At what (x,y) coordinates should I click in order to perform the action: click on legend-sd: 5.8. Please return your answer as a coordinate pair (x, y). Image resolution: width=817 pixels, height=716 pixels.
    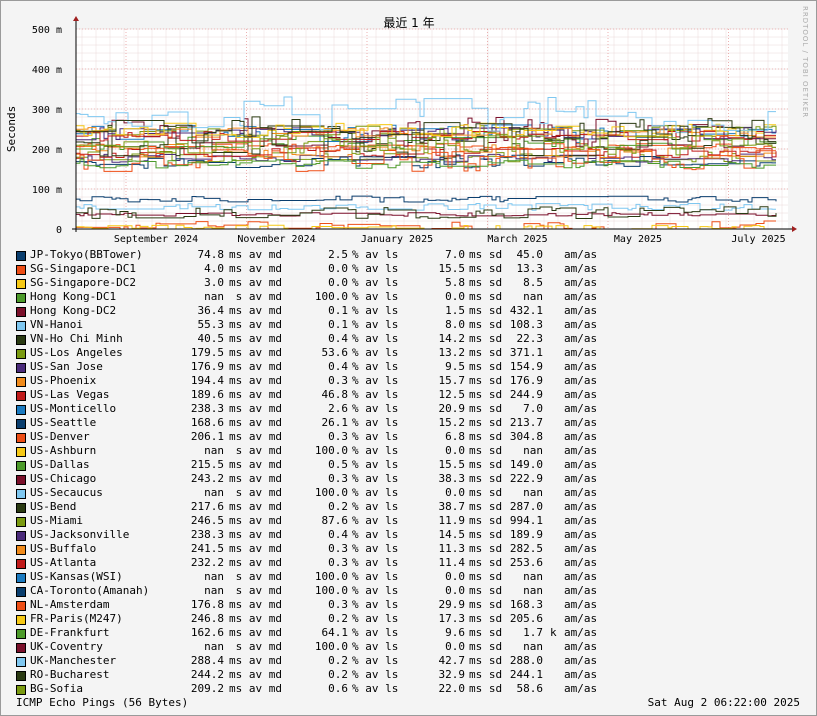
    Looking at the image, I should click on (455, 282).